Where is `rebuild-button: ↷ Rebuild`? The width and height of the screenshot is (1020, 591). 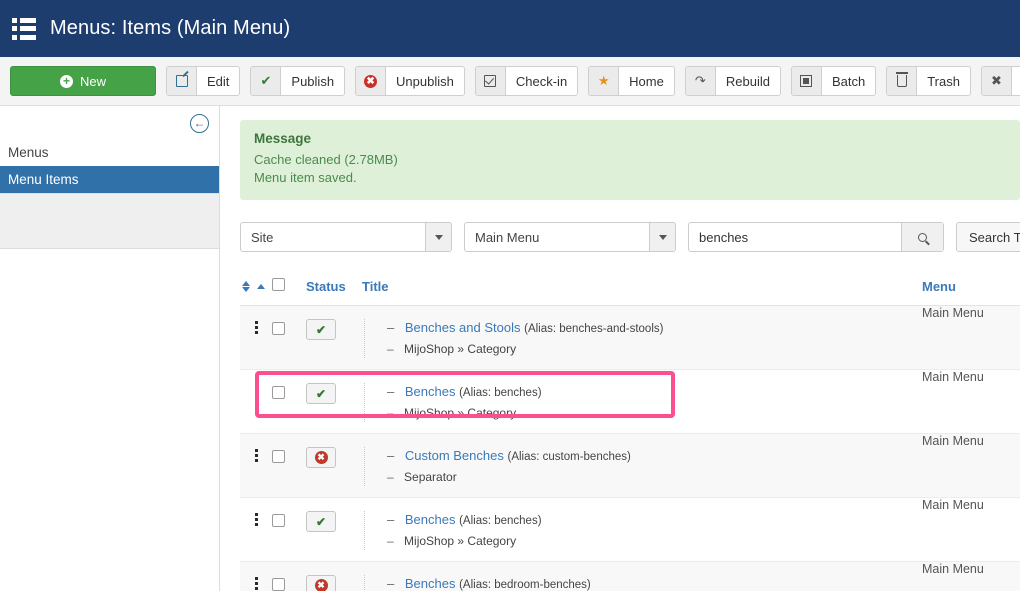 rebuild-button: ↷ Rebuild is located at coordinates (732, 81).